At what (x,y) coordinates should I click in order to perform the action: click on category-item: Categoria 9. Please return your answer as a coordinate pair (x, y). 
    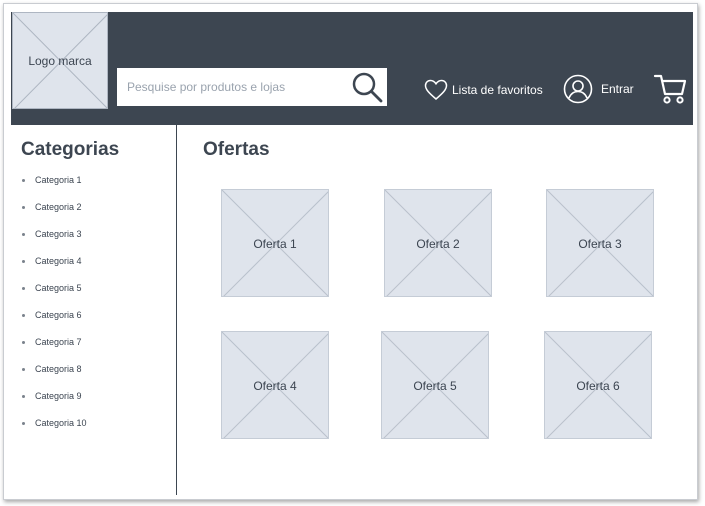
    Looking at the image, I should click on (53, 403).